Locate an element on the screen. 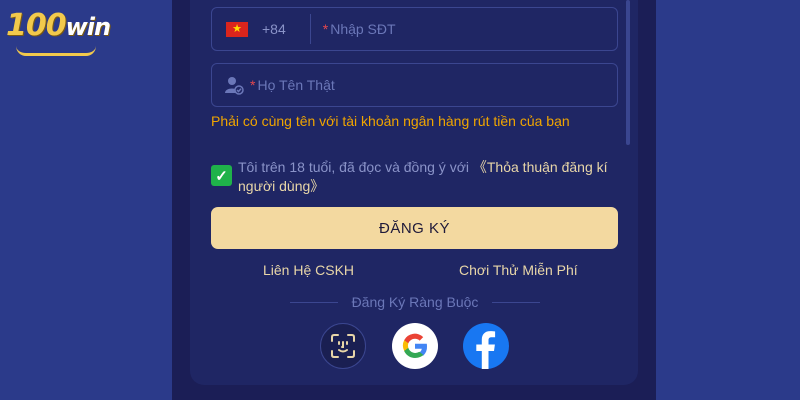  face-id-icon is located at coordinates (343, 346).